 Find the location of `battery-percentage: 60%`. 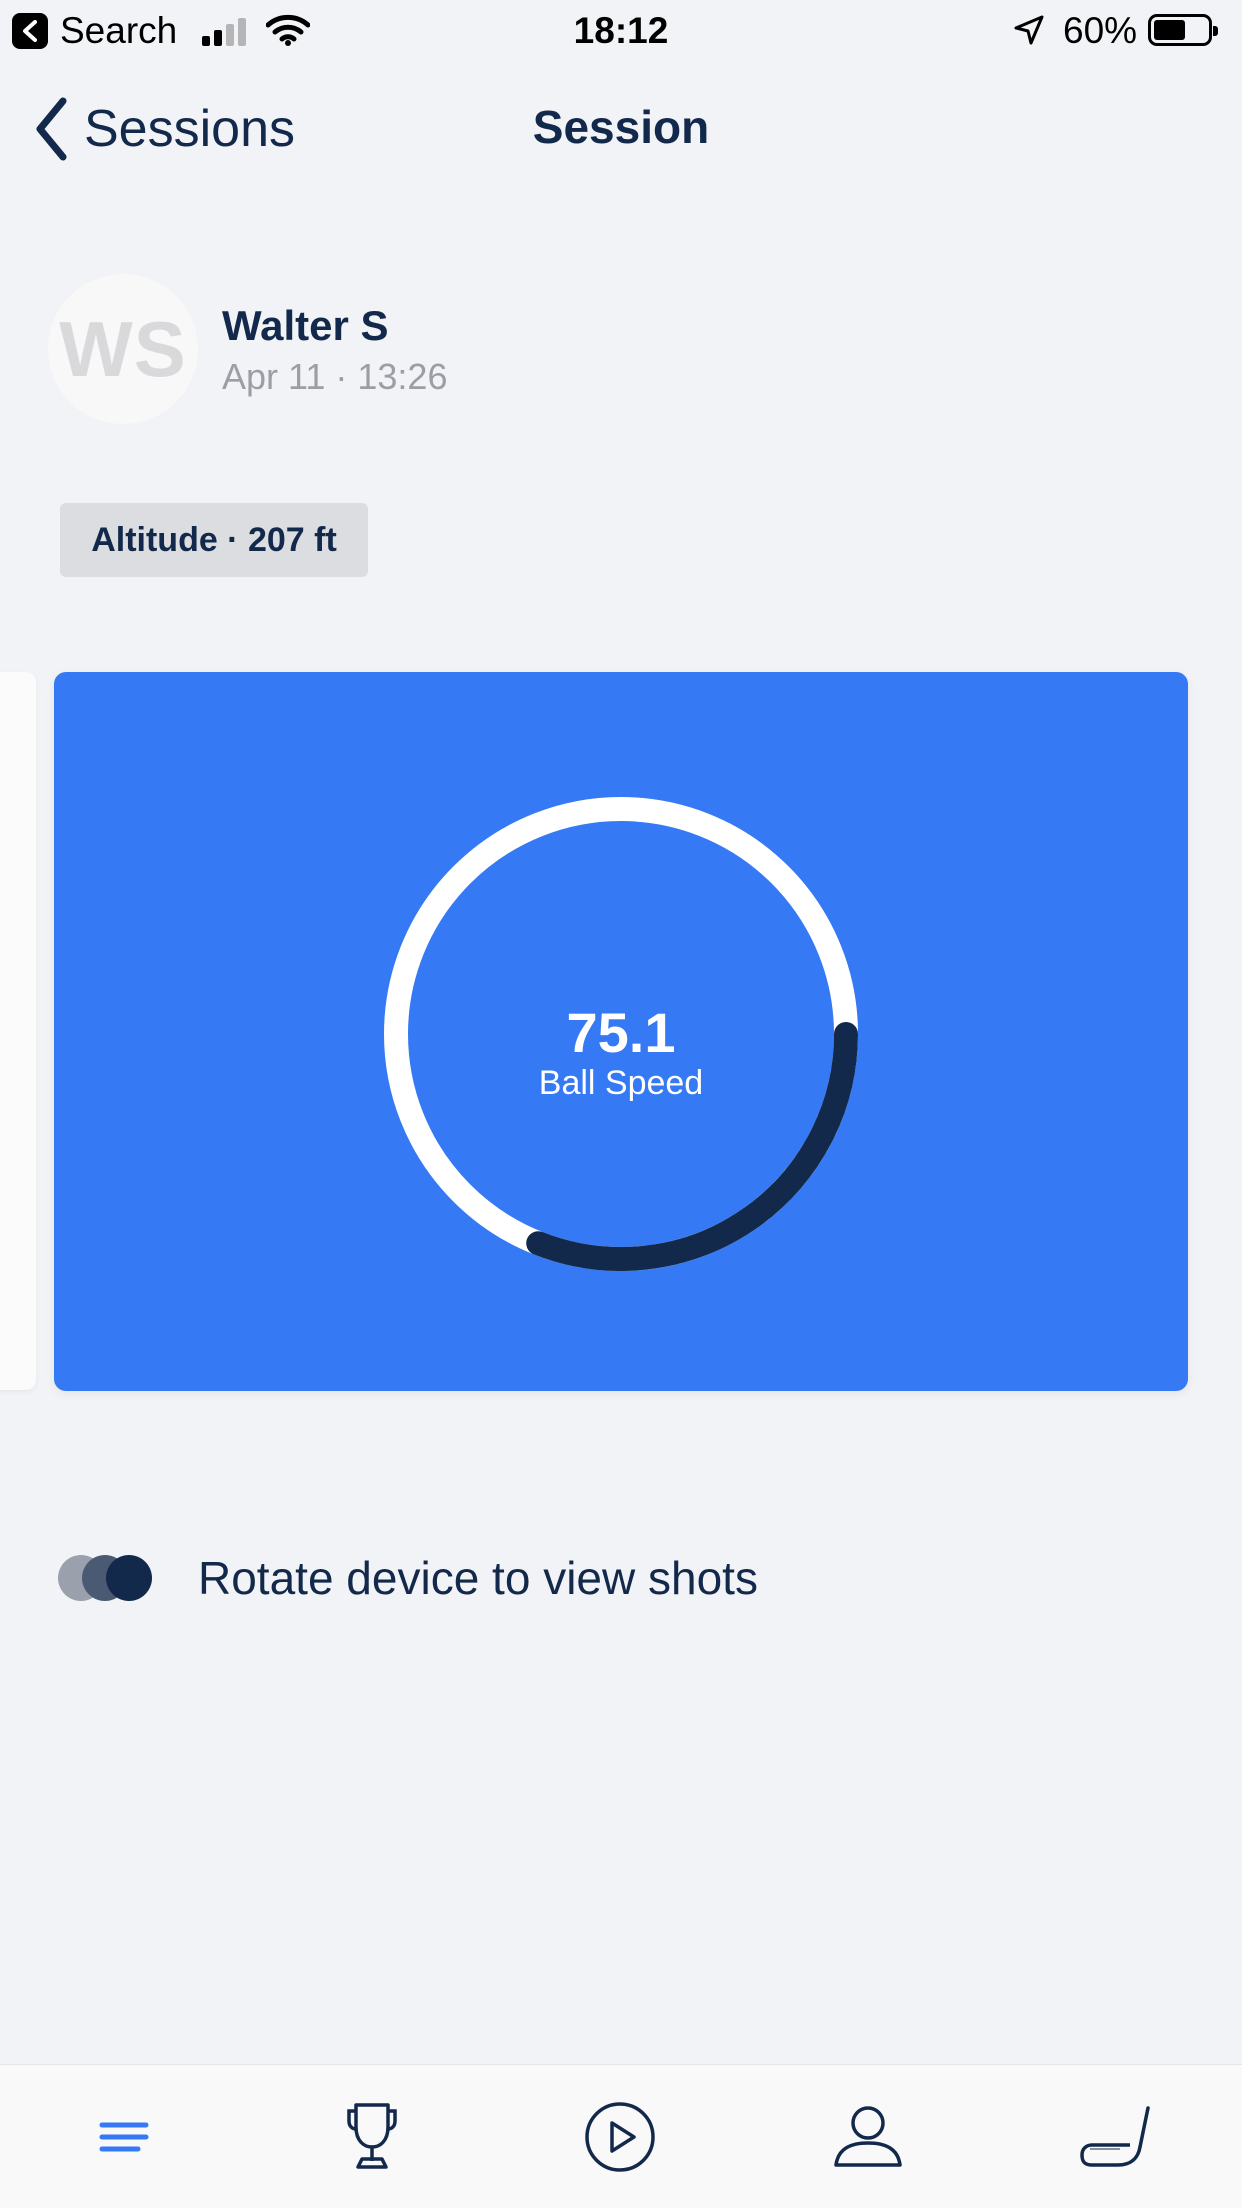

battery-percentage: 60% is located at coordinates (1100, 30).